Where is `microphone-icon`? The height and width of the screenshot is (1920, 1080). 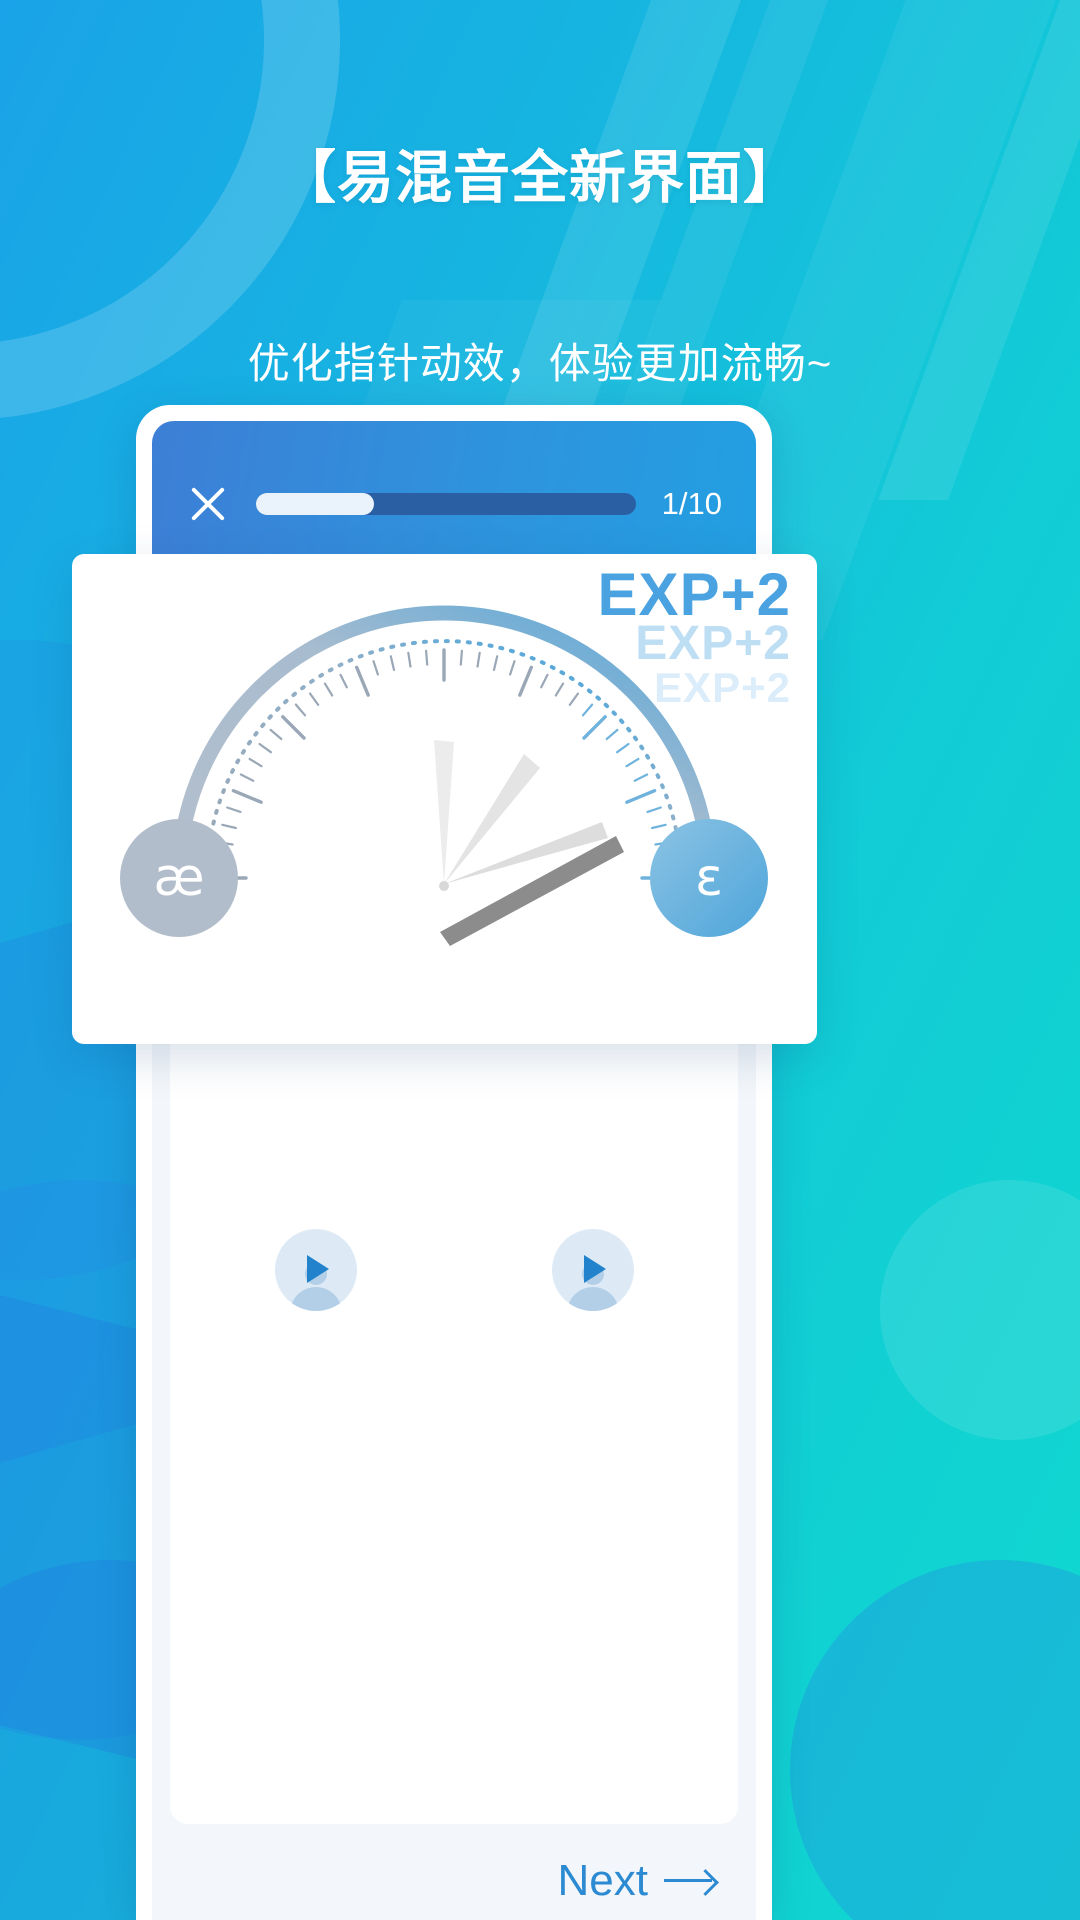
microphone-icon is located at coordinates (454, 1461).